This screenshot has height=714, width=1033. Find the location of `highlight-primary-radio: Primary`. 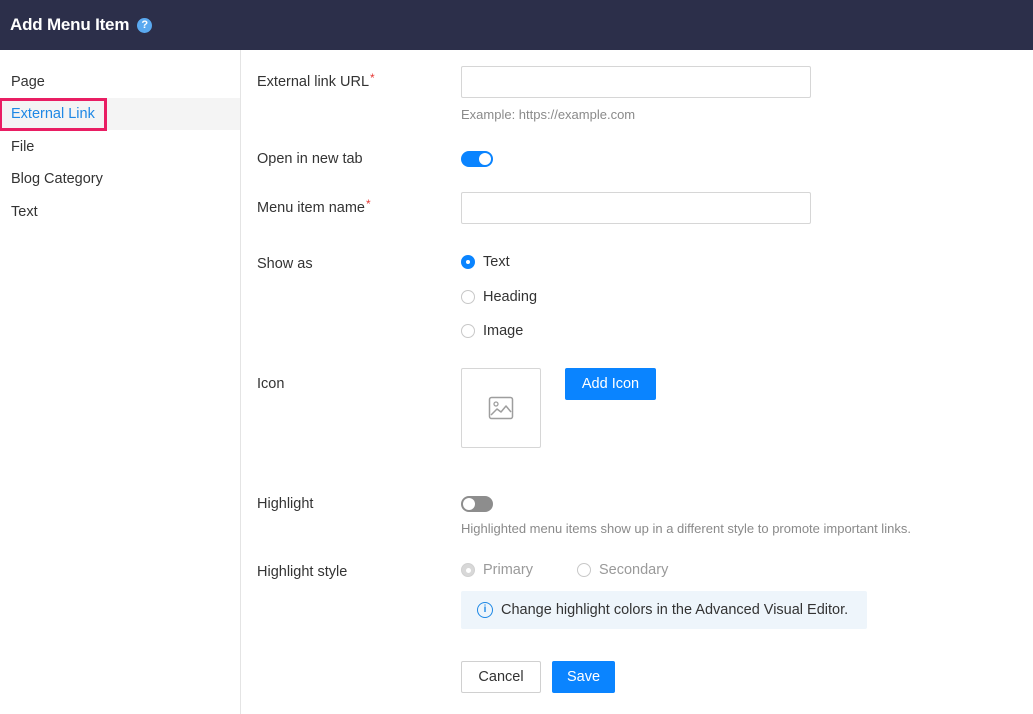

highlight-primary-radio: Primary is located at coordinates (497, 570).